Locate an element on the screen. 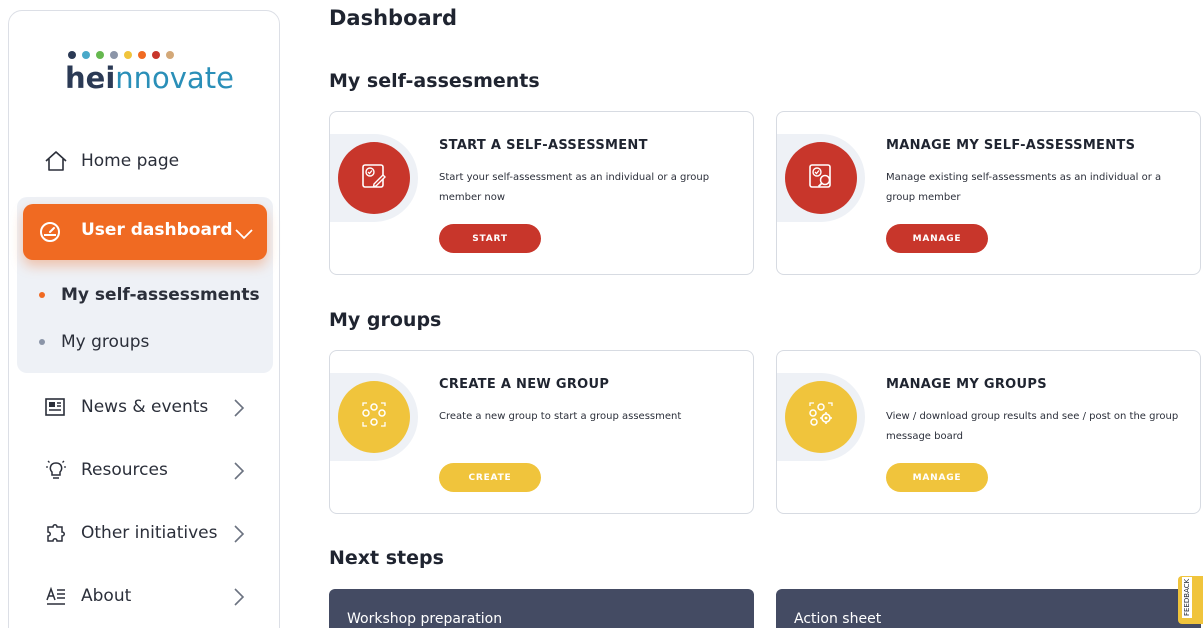  next-step-card-workshop: Workshop preparation is located at coordinates (541, 608).